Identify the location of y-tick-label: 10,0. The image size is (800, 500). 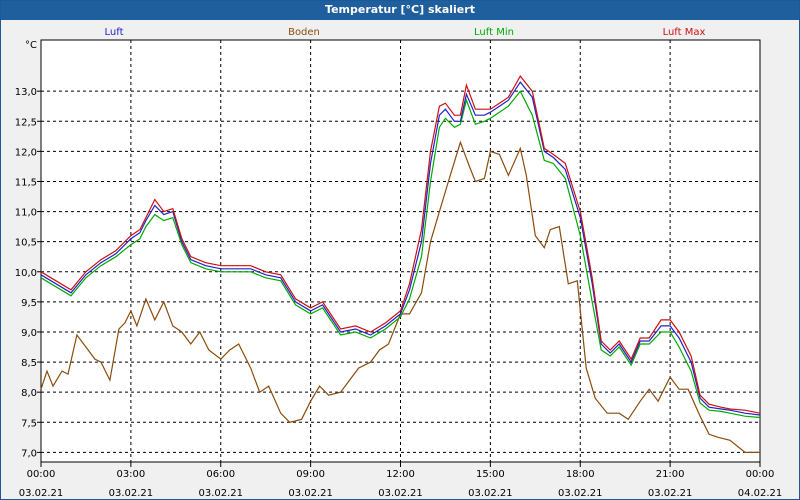
(26, 273).